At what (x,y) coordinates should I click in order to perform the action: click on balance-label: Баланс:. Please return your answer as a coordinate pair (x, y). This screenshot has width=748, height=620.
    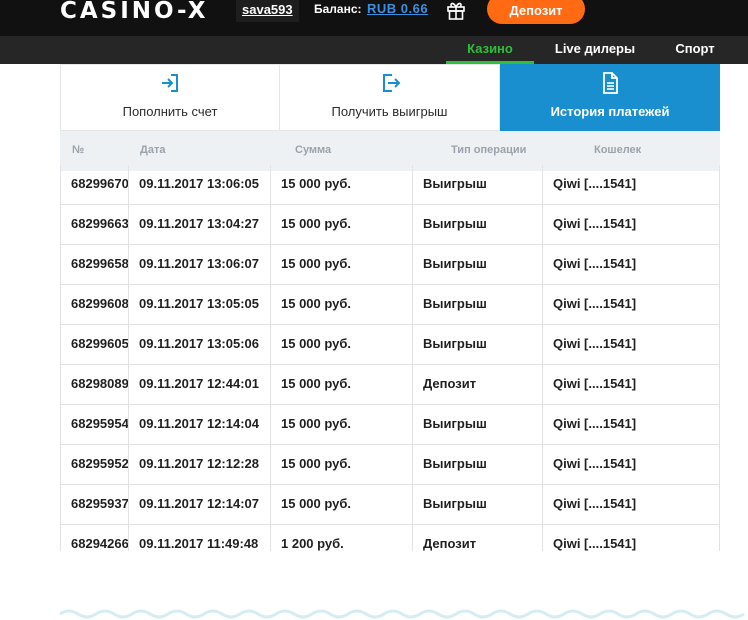
    Looking at the image, I should click on (338, 9).